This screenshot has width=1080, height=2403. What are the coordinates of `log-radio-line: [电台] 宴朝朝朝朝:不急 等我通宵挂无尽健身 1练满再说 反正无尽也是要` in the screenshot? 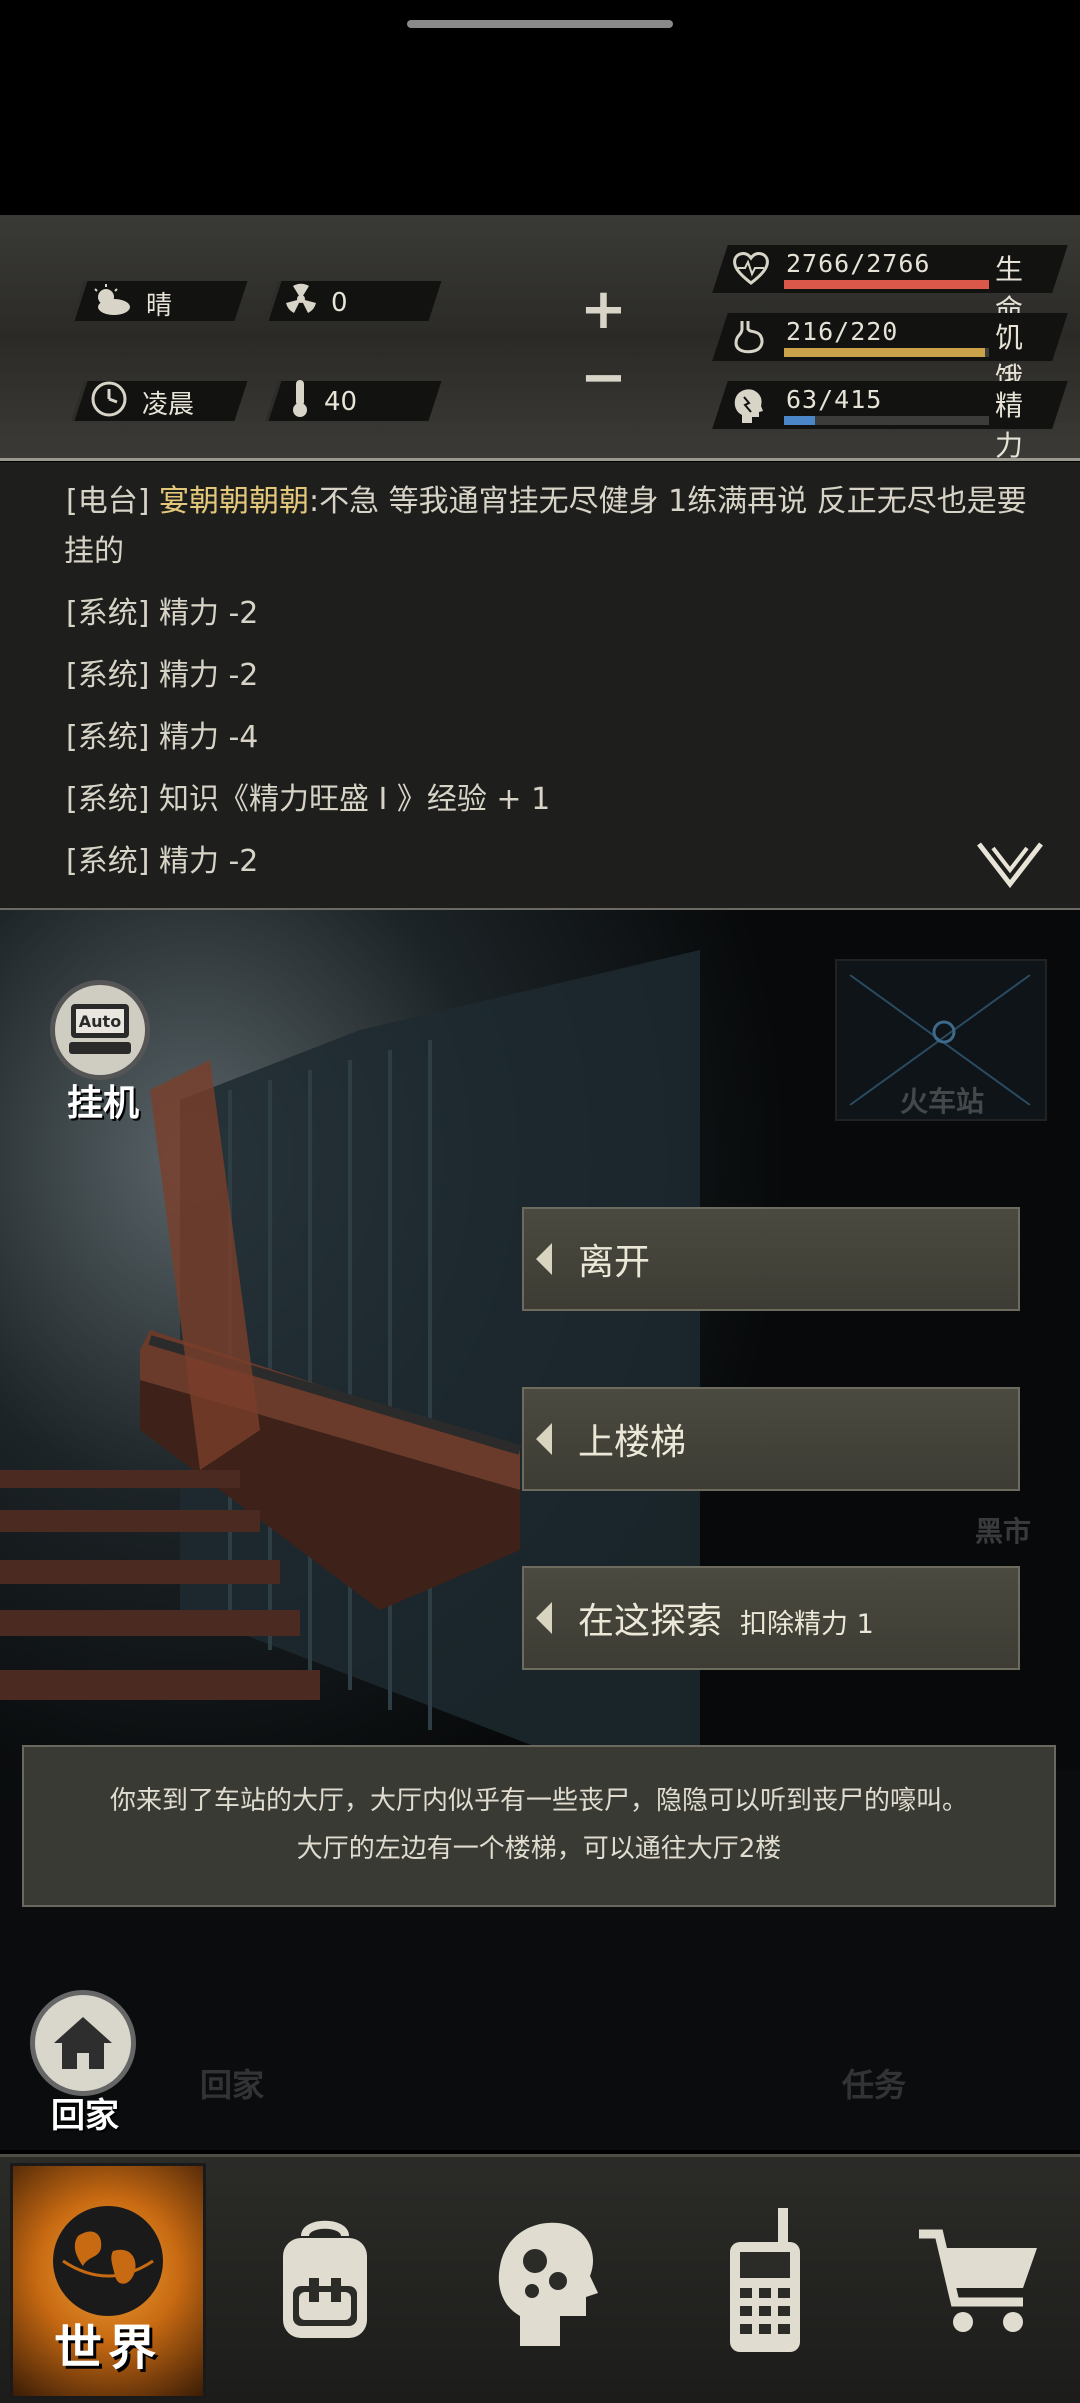 It's located at (546, 502).